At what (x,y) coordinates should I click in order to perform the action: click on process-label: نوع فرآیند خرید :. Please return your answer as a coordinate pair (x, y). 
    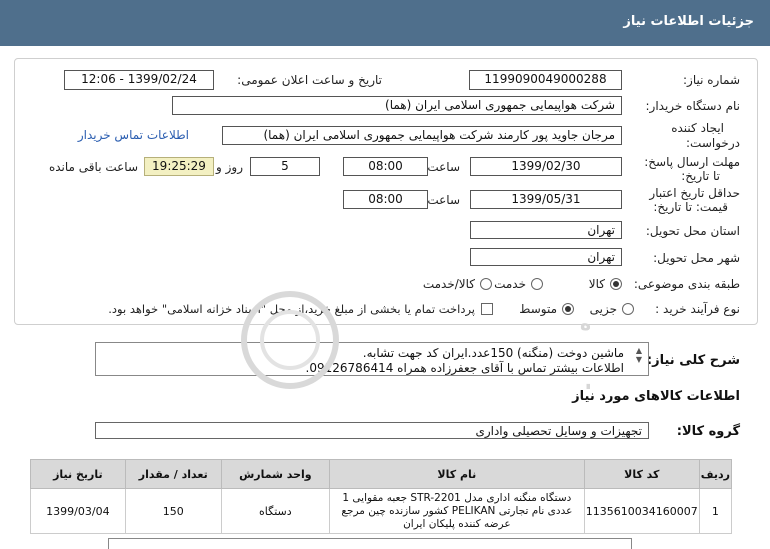
    Looking at the image, I should click on (697, 309).